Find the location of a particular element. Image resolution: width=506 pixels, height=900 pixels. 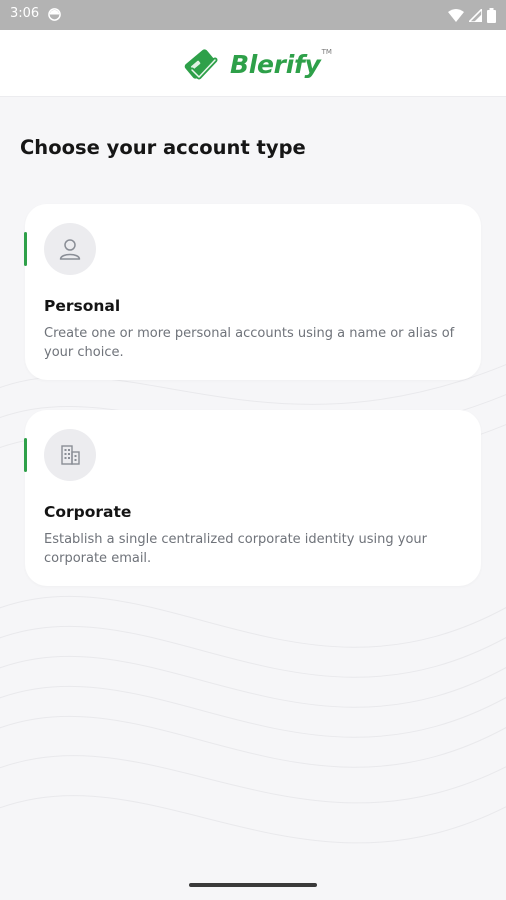

blerify-logo-icon is located at coordinates (201, 64).